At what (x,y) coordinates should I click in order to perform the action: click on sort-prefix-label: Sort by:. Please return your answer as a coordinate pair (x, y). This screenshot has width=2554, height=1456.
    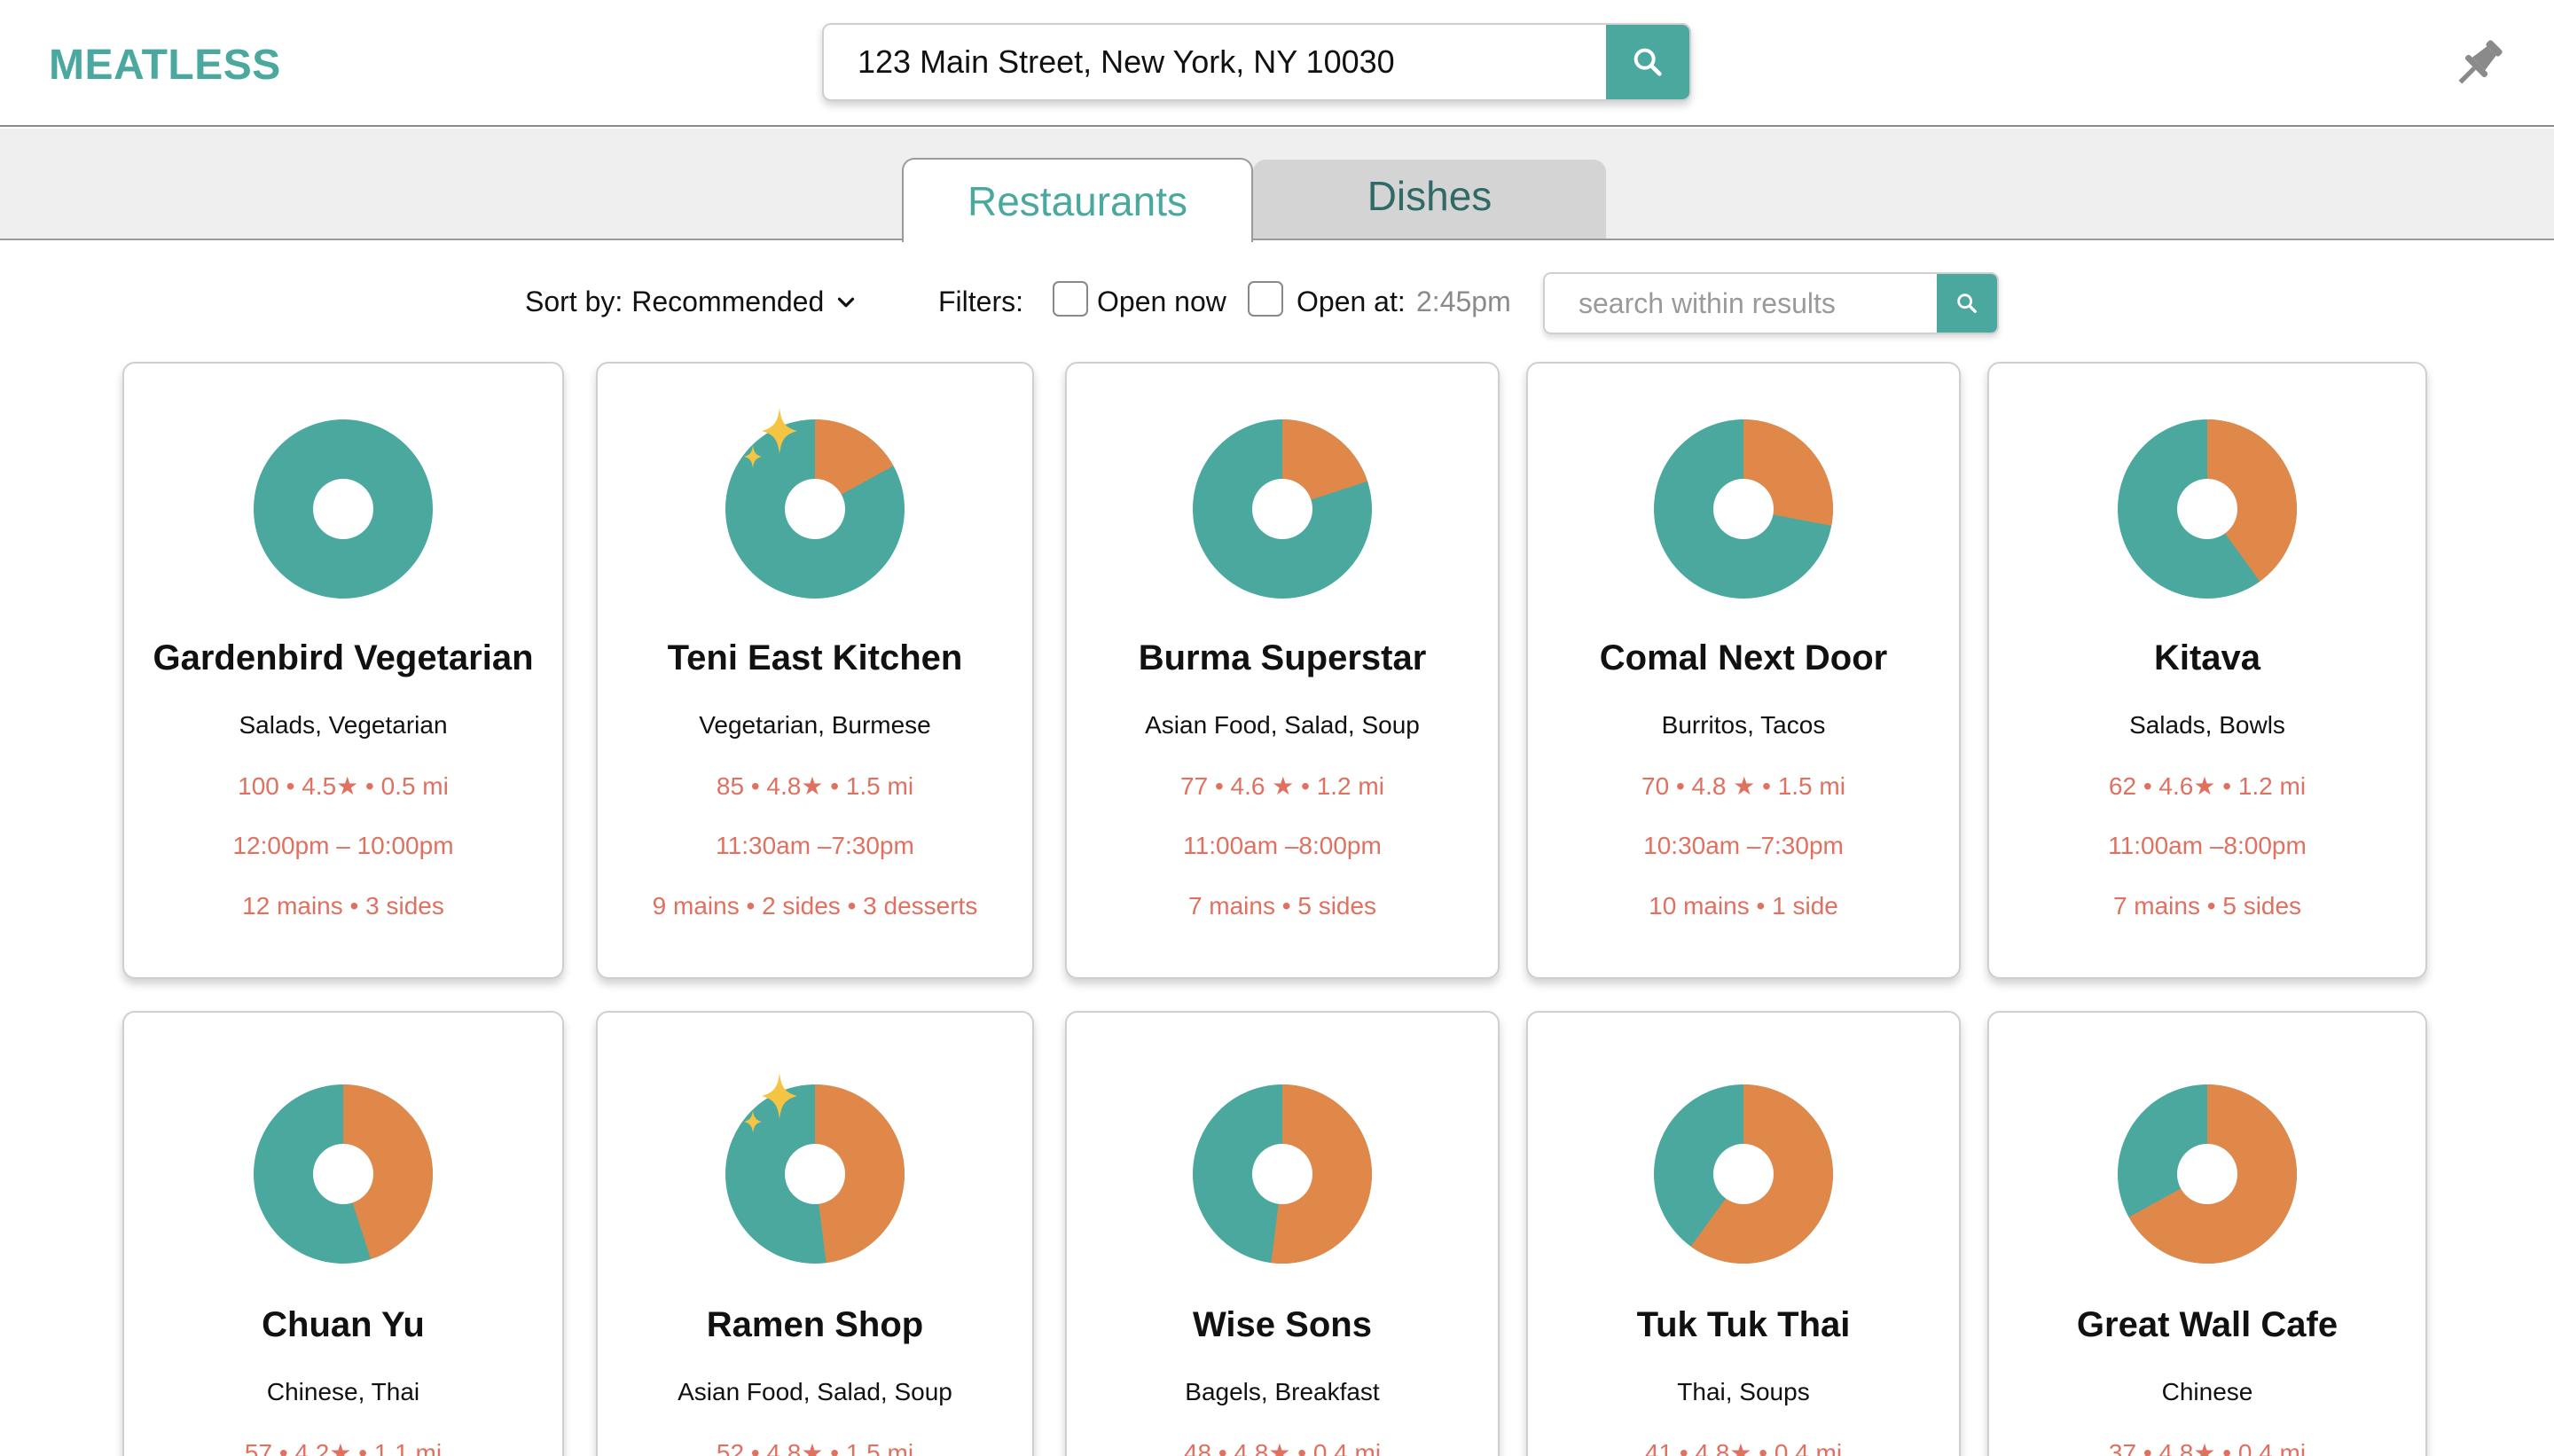
    Looking at the image, I should click on (574, 301).